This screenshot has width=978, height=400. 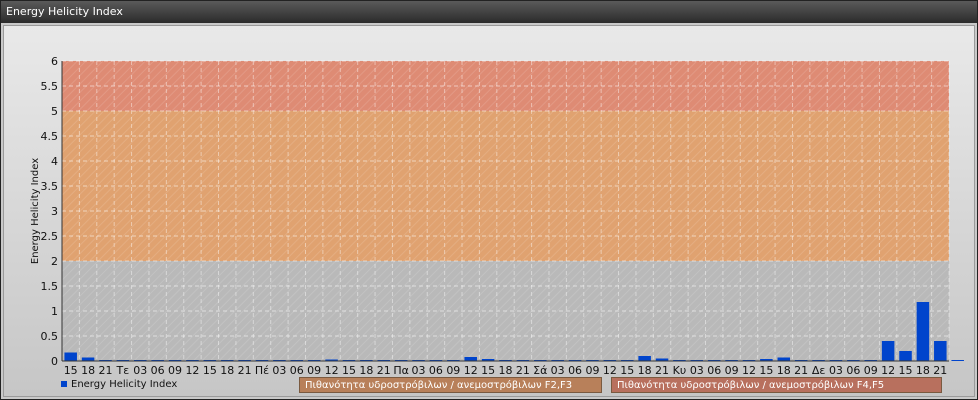 I want to click on x-tick-label-29: 06, so click(x=575, y=370).